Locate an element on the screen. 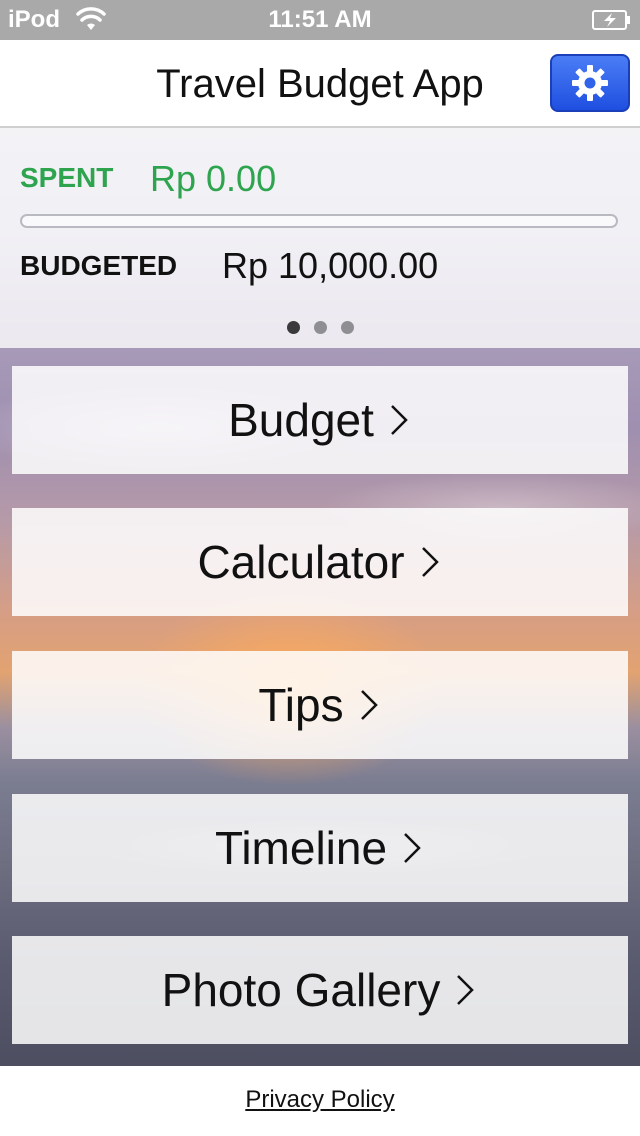 This screenshot has height=1136, width=640. spent-label: SPENT is located at coordinates (67, 177).